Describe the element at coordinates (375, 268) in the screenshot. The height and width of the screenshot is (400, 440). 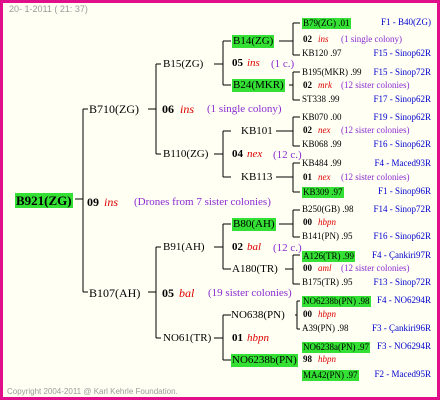
I see `gen4-note-16: (12 sister colonies)` at that location.